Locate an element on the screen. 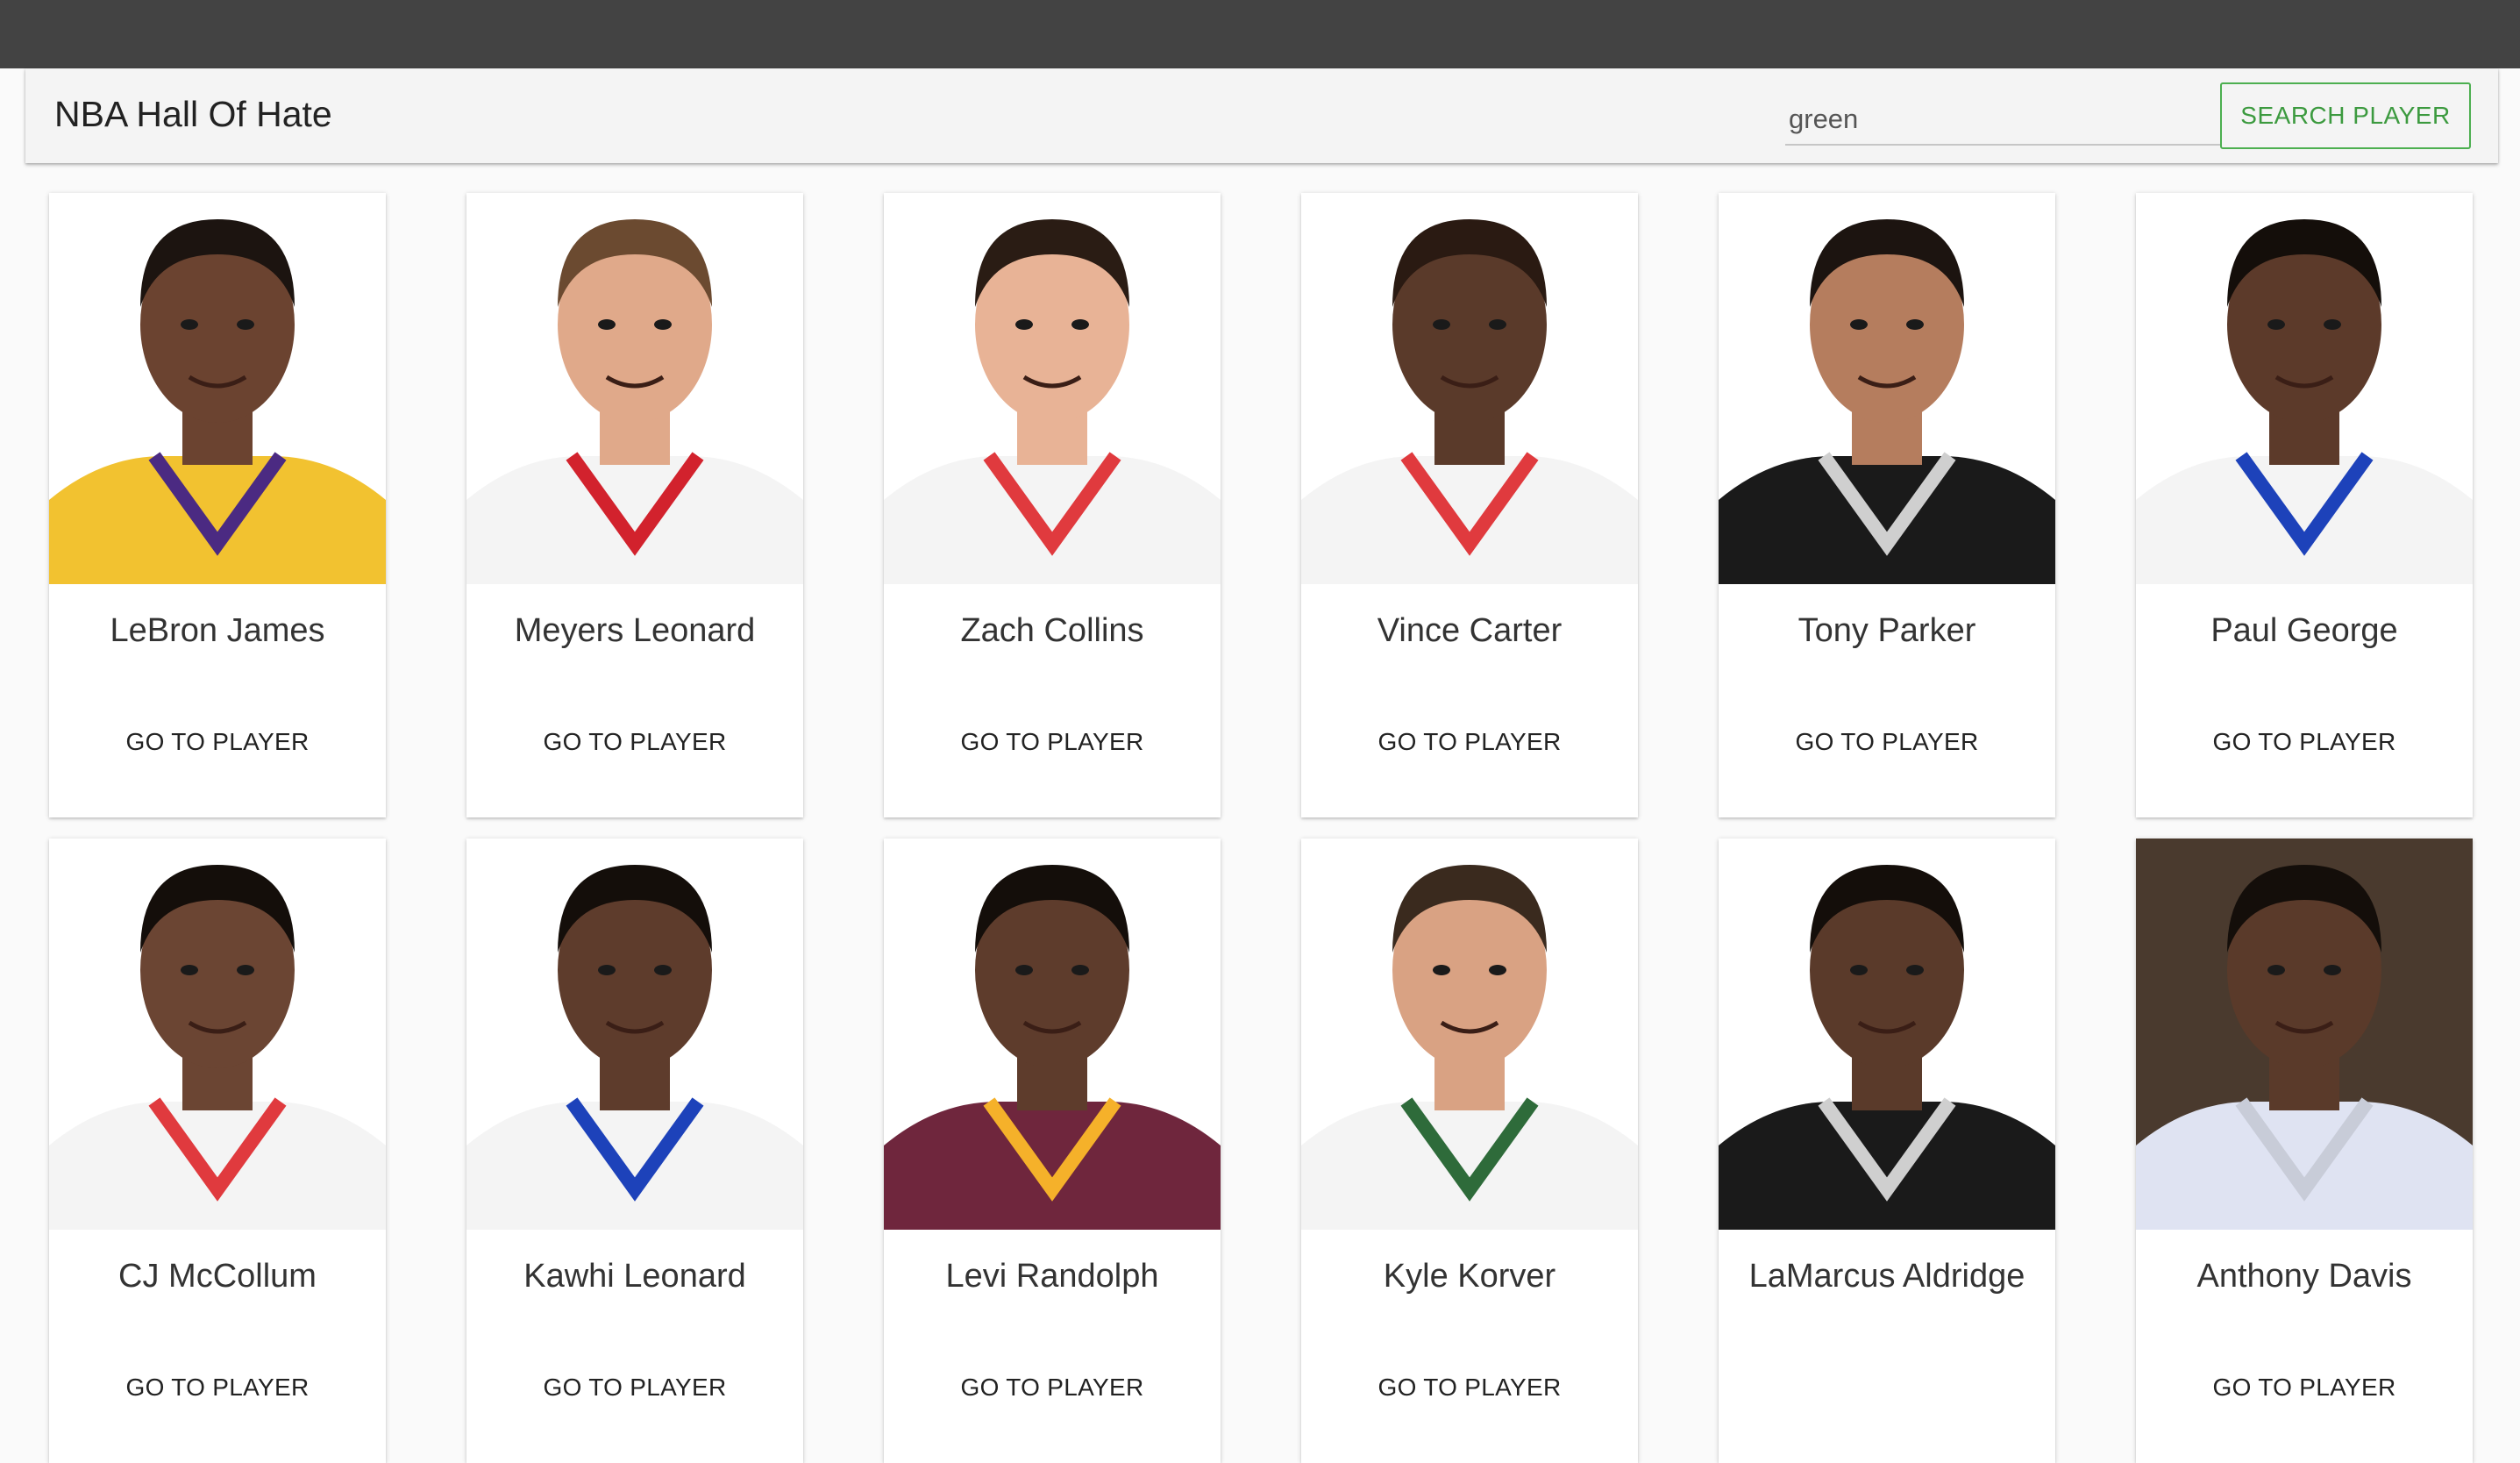 This screenshot has height=1463, width=2520. player-card: Zach Collins GO TO PLAYER is located at coordinates (1052, 505).